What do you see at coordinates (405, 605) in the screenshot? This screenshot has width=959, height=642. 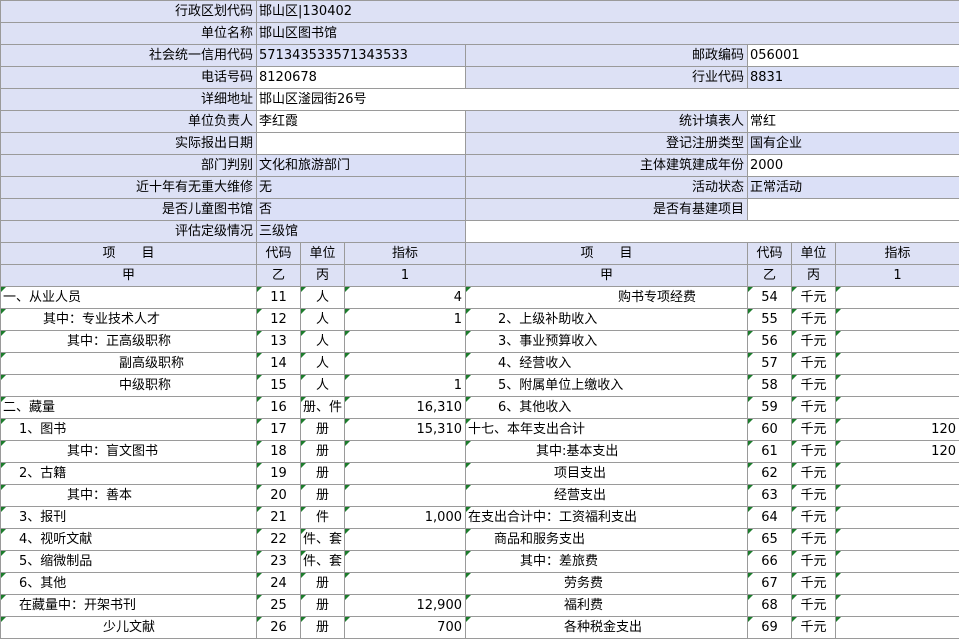 I see `row-value-left: 12,900` at bounding box center [405, 605].